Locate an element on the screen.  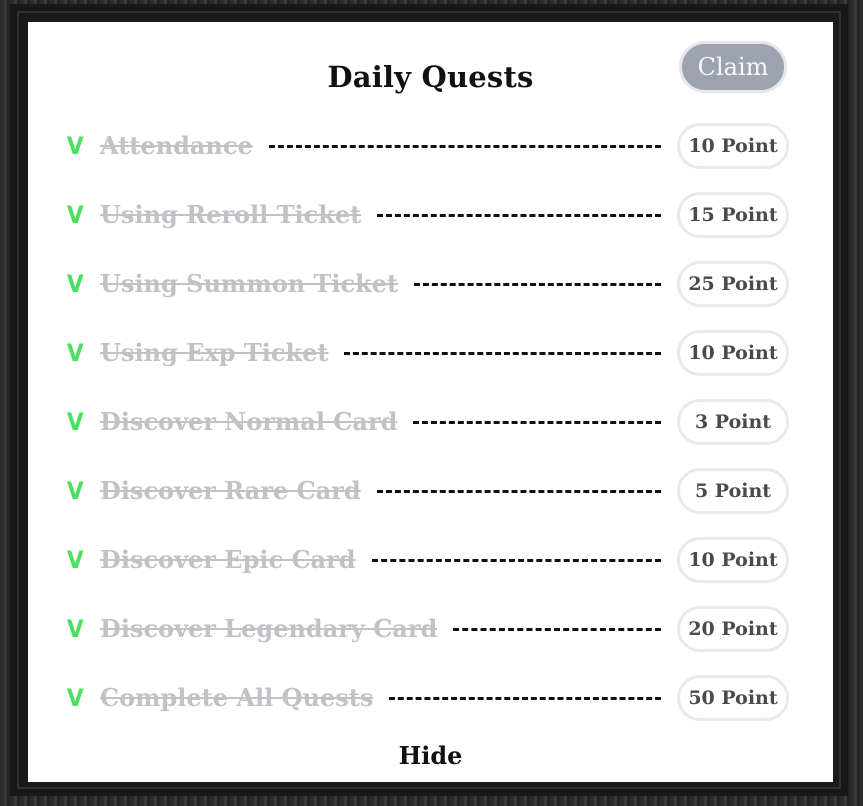
quest-row: V Using Exp Ticket 10 Point is located at coordinates (430, 353).